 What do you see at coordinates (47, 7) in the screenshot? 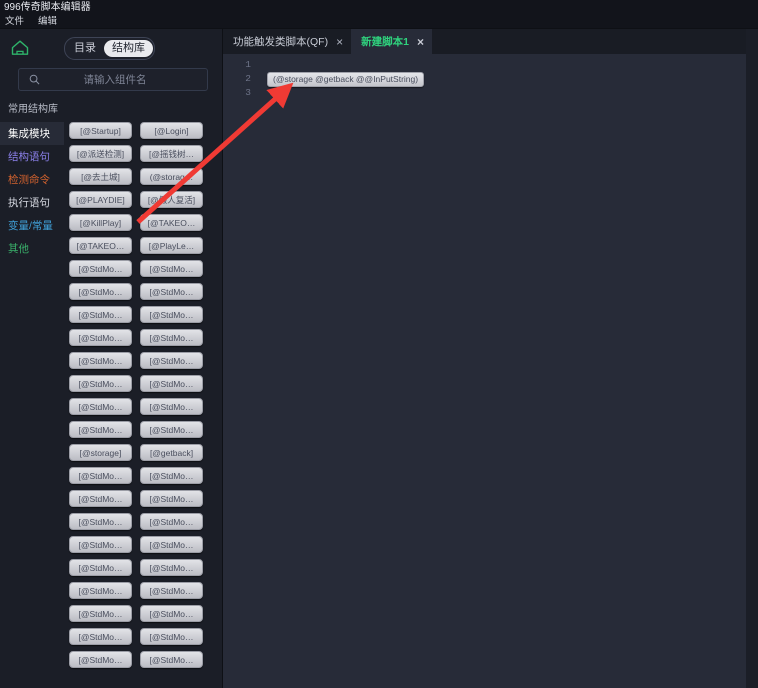
I see `window-title: 996传奇脚本编辑器` at bounding box center [47, 7].